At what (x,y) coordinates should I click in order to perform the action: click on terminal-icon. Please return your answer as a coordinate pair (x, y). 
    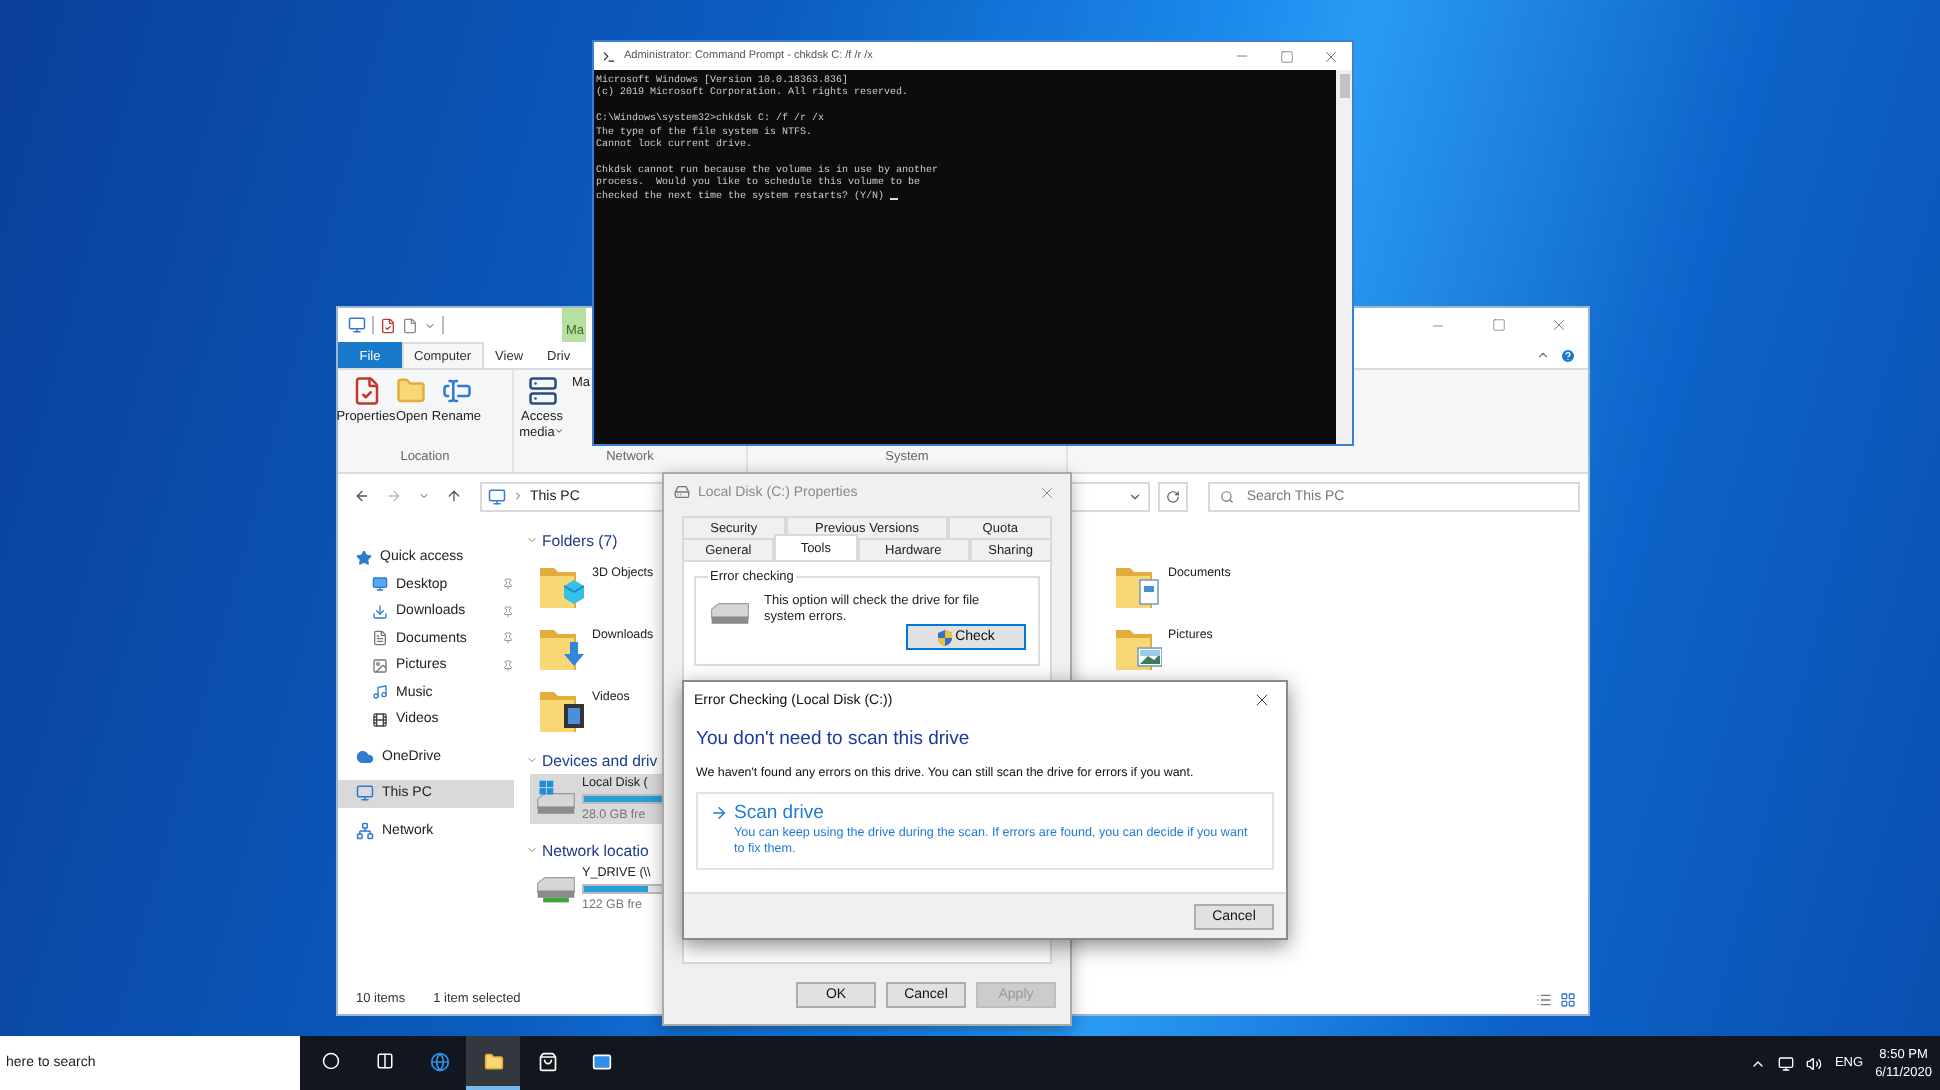
    Looking at the image, I should click on (609, 56).